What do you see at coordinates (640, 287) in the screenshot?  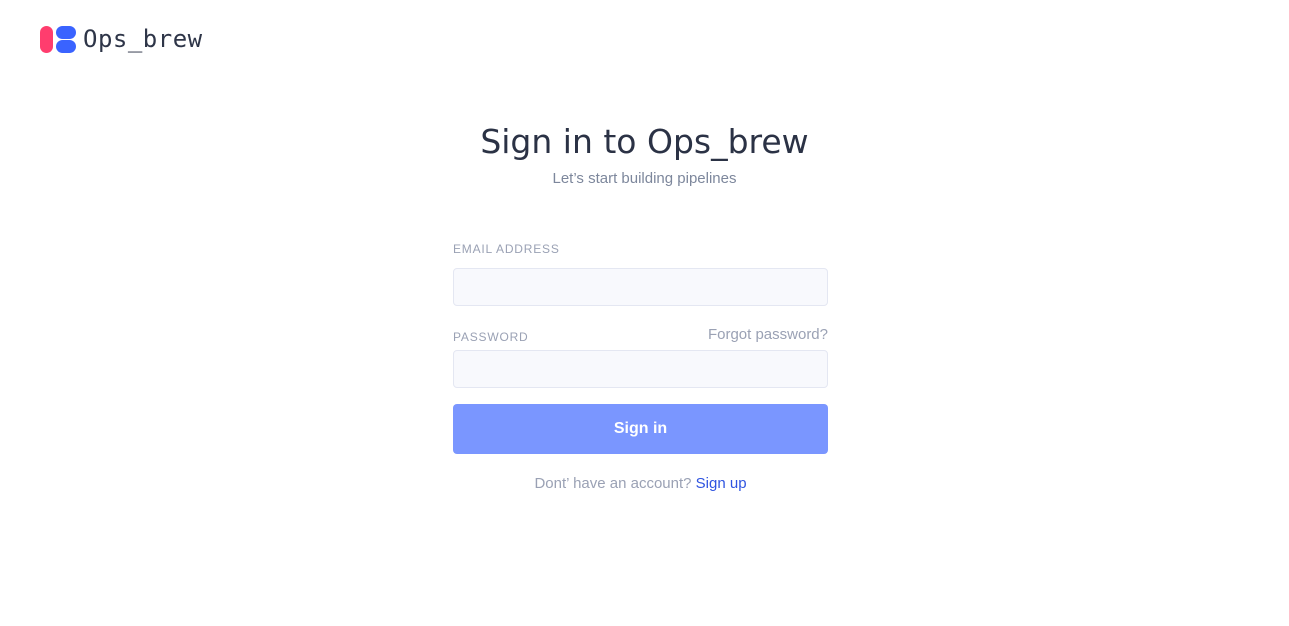 I see `email-field` at bounding box center [640, 287].